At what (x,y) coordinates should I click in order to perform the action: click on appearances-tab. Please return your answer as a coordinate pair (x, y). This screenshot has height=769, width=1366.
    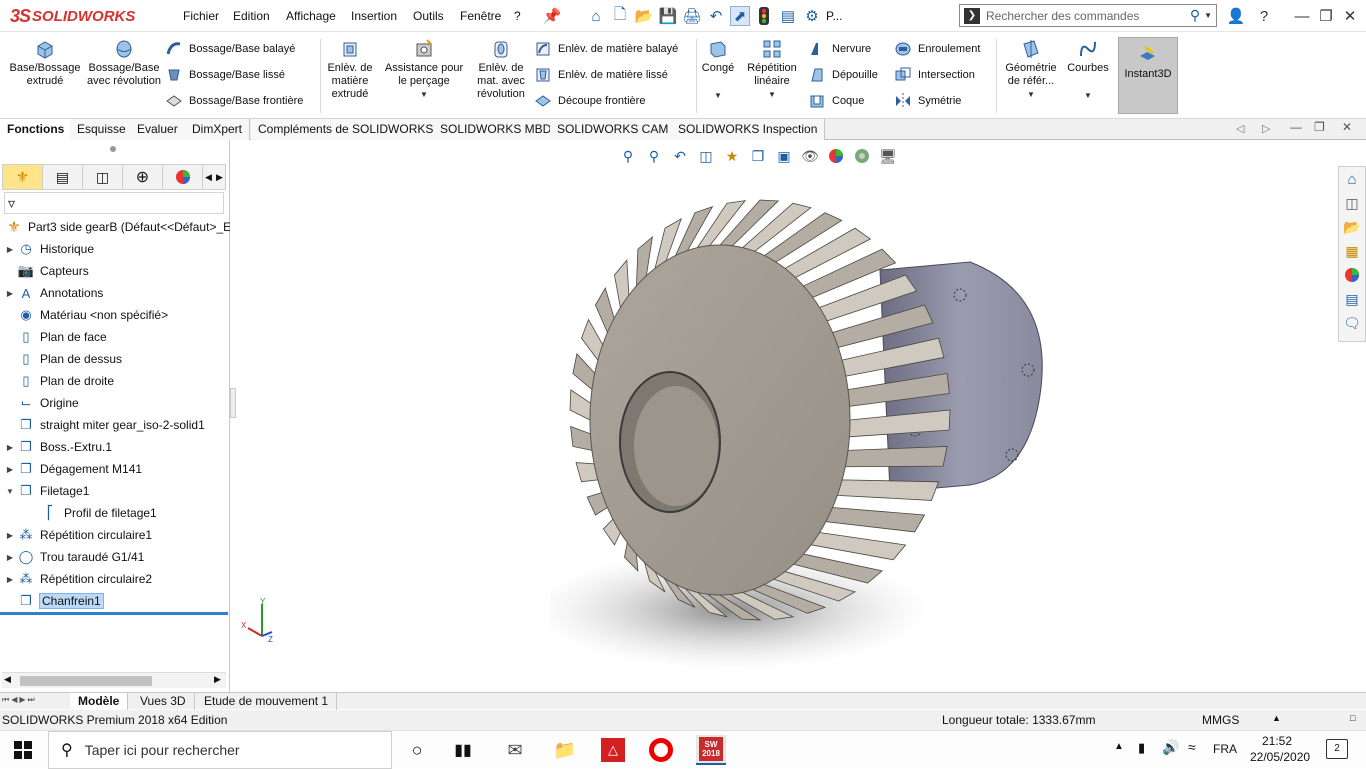
    Looking at the image, I should click on (1352, 275).